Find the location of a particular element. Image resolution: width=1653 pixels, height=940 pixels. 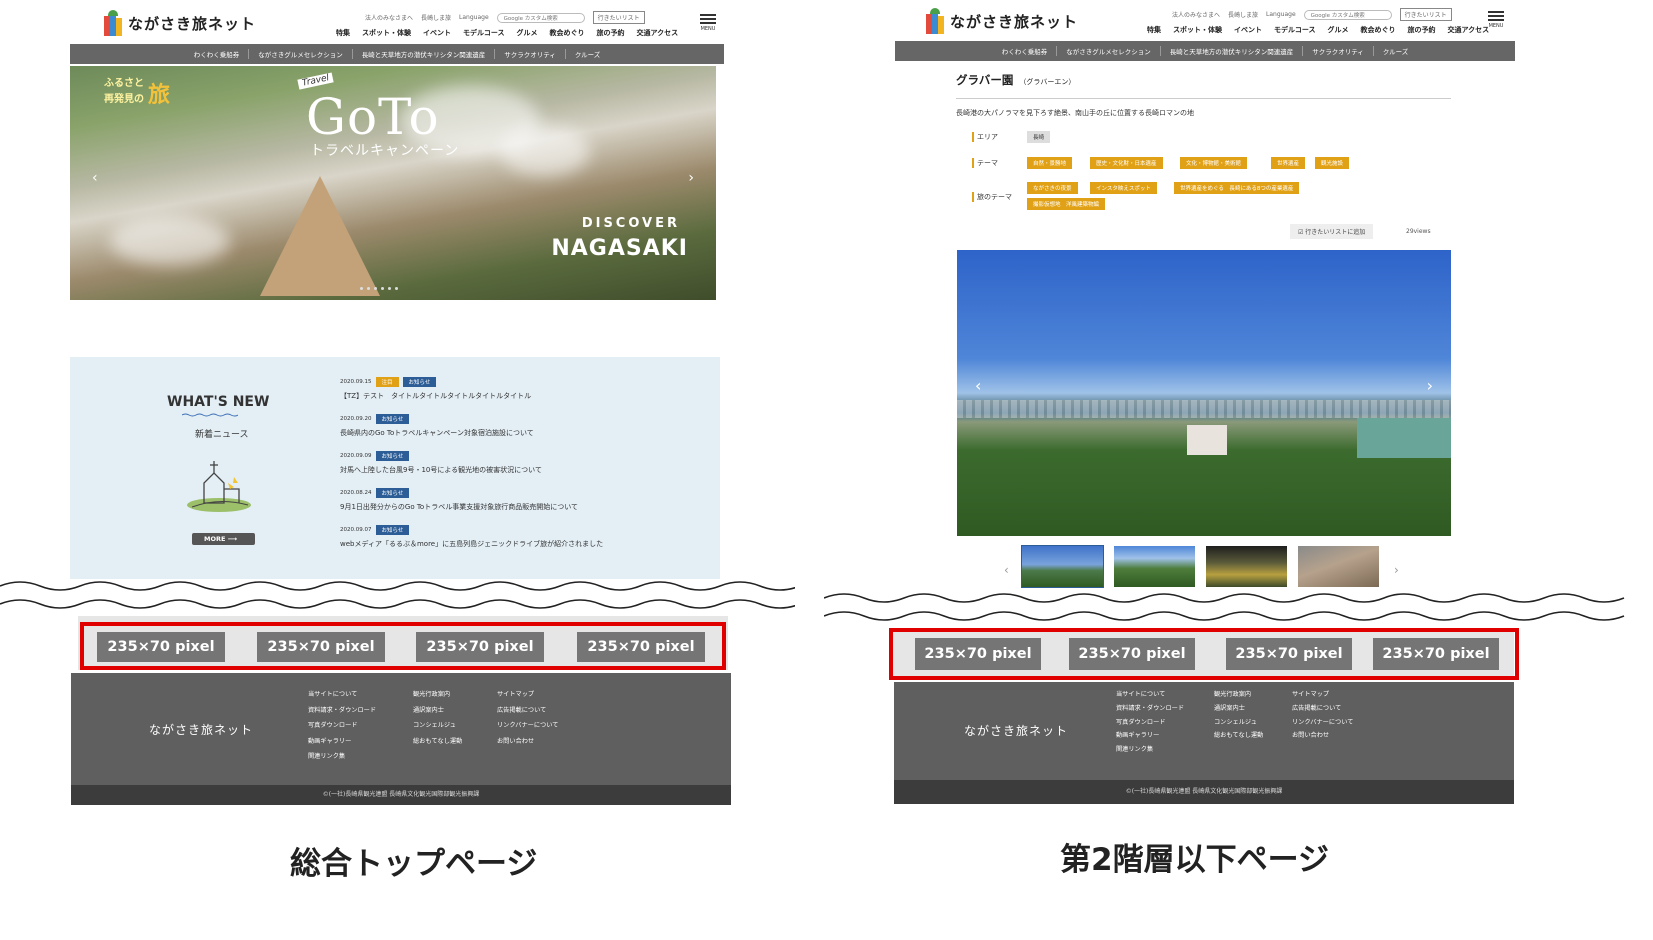

thumb-prev-icon: ‹ is located at coordinates (1006, 570).